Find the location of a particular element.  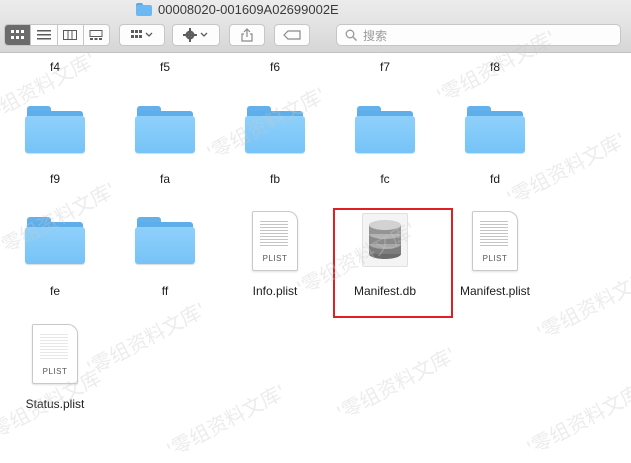

column-view-button is located at coordinates (71, 35).